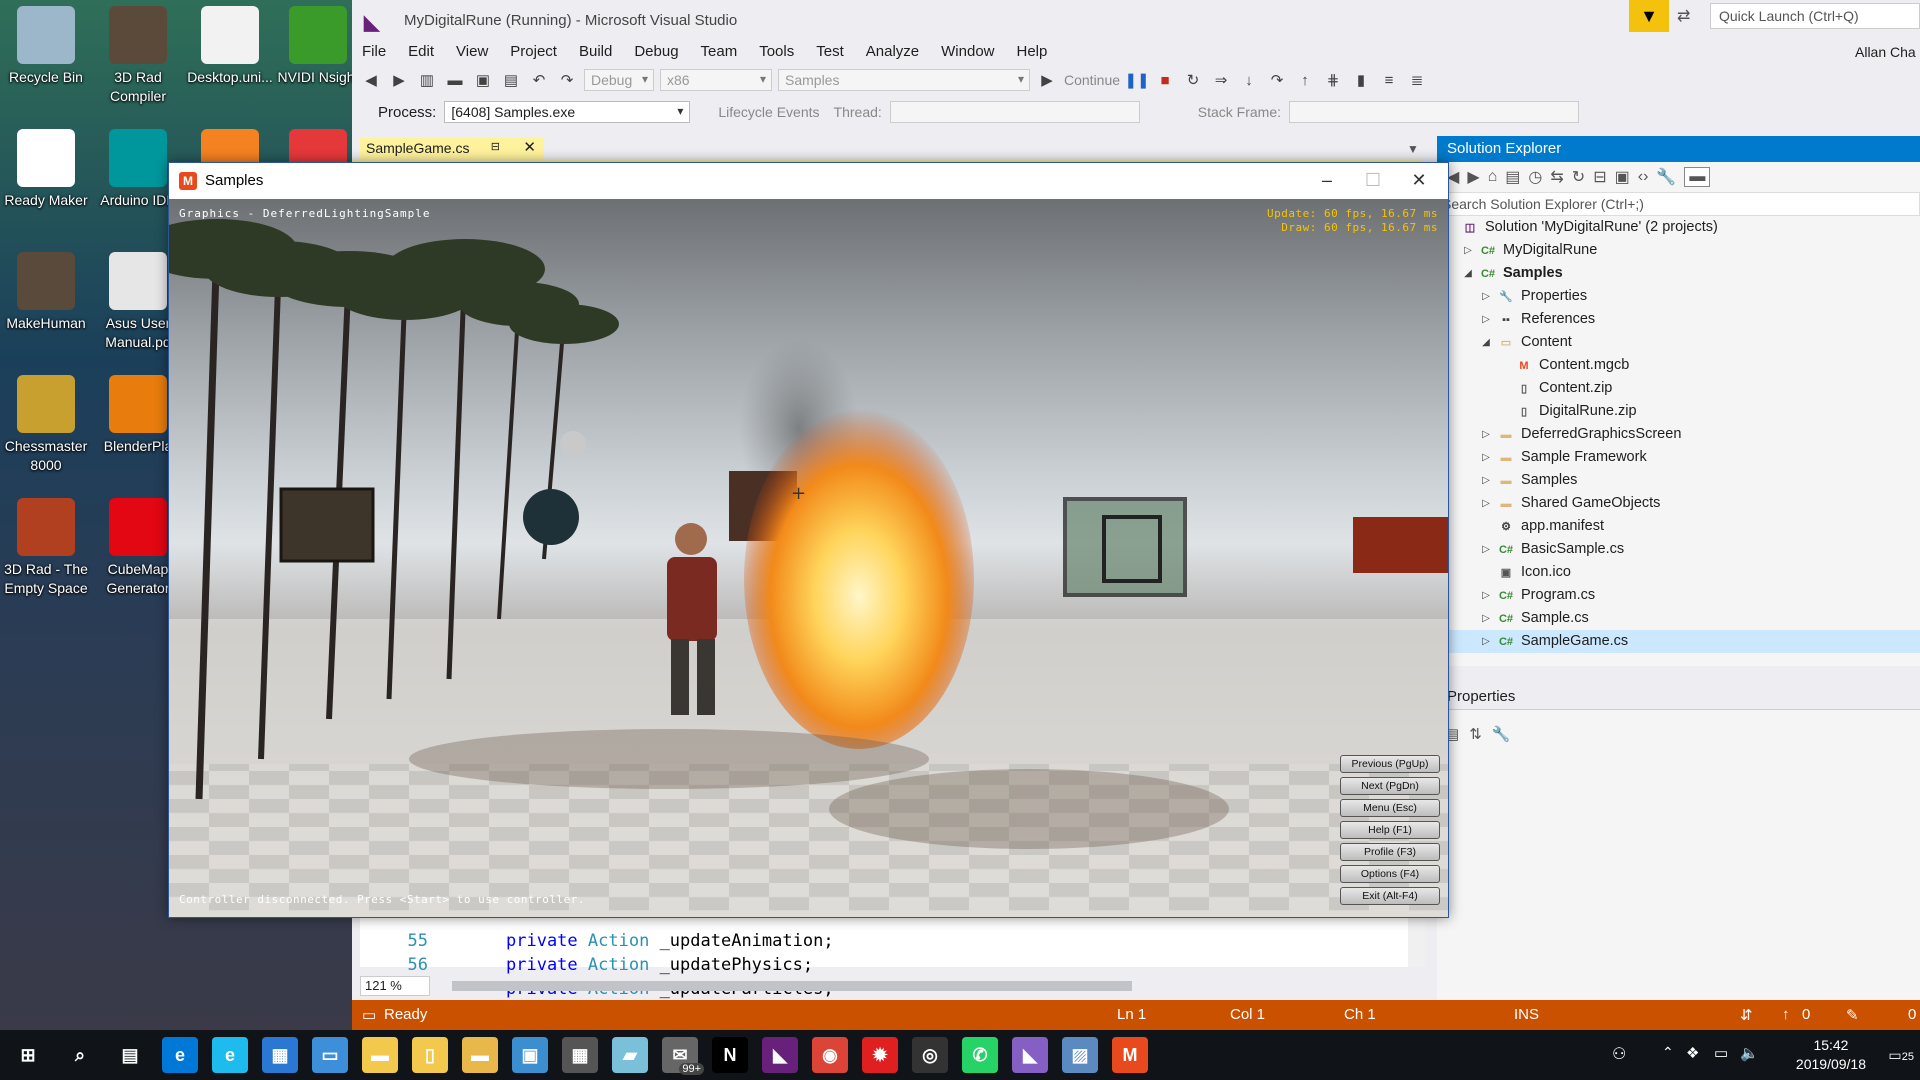 The height and width of the screenshot is (1080, 1920). I want to click on game-menu-button: Next (PgDn), so click(1390, 786).